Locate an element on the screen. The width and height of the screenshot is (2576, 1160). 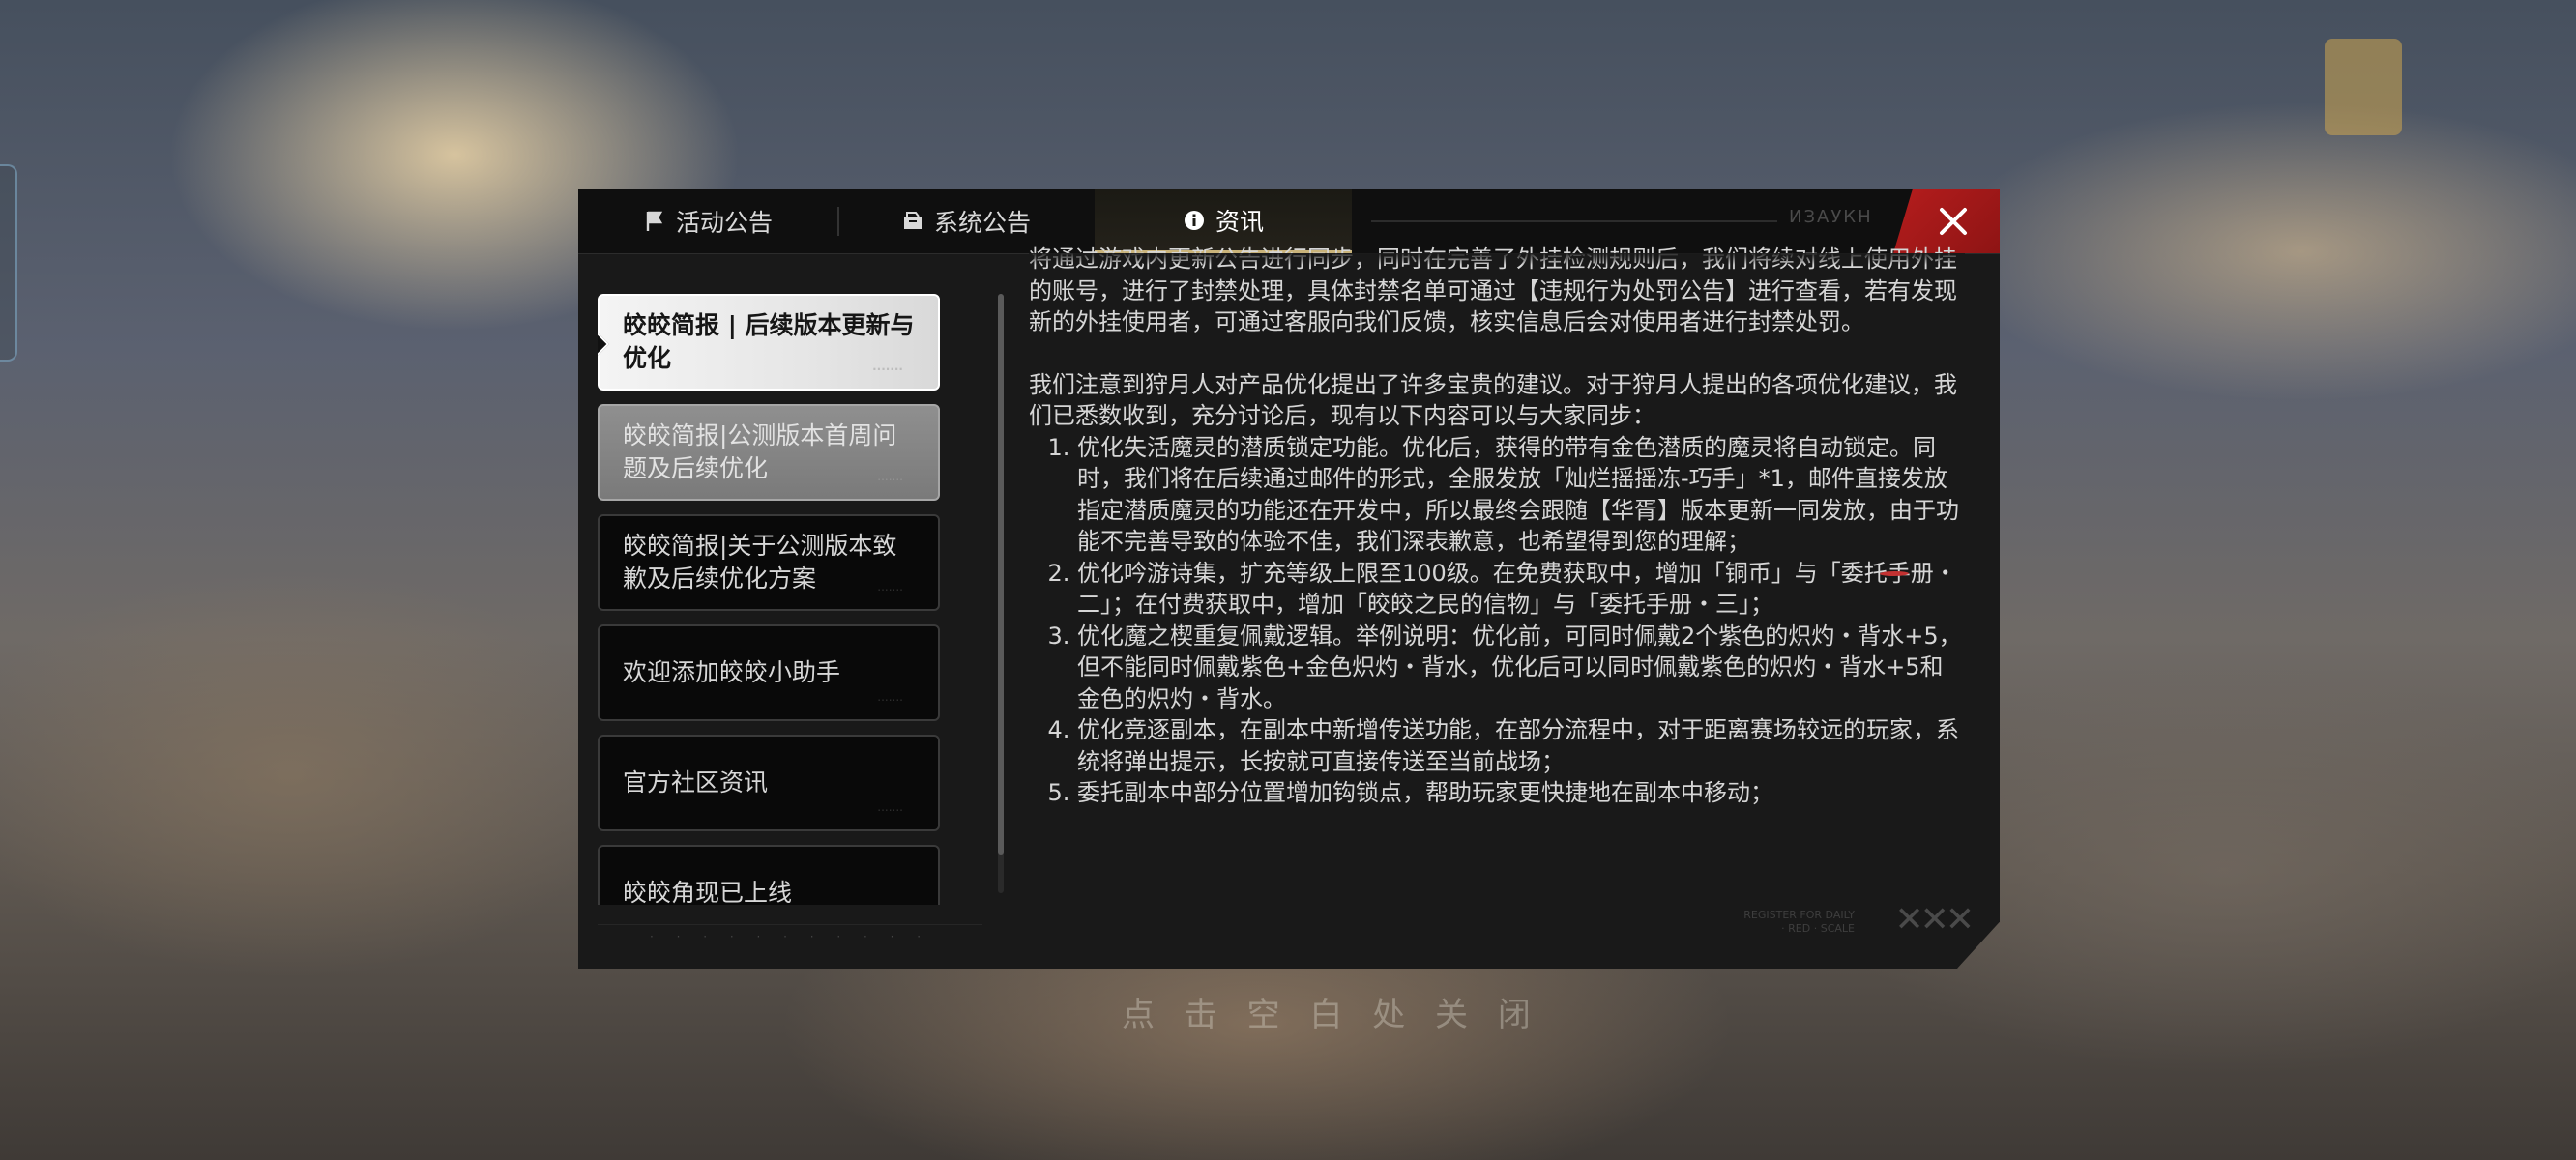
tab-bar-line is located at coordinates (1574, 221).